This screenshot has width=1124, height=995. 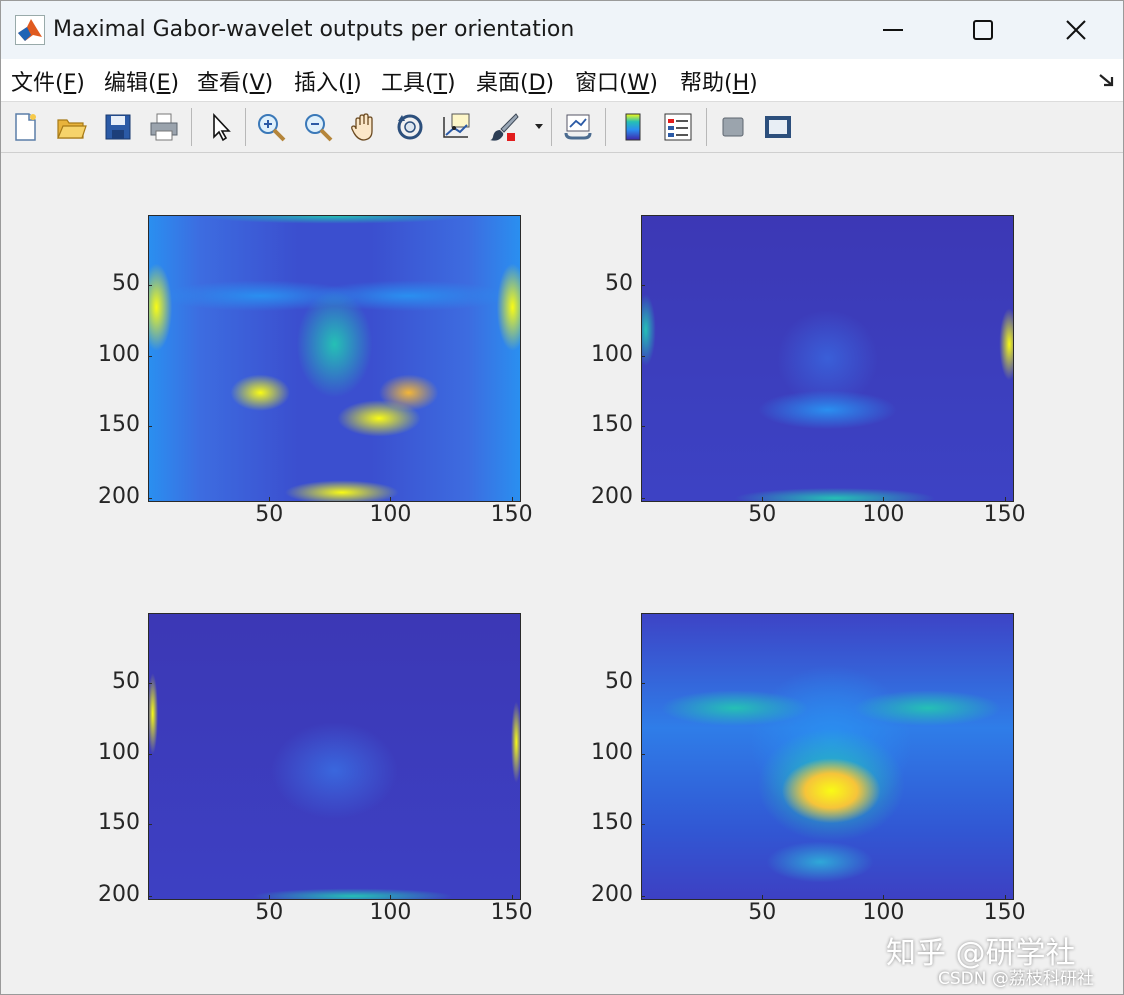 What do you see at coordinates (328, 81) in the screenshot?
I see `menu-insert: 插入(I)` at bounding box center [328, 81].